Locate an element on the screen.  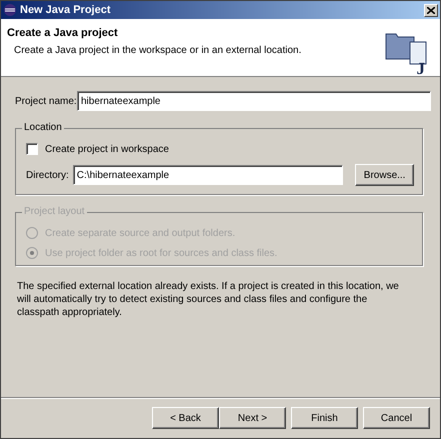
window-title: New Java Project is located at coordinates (66, 10).